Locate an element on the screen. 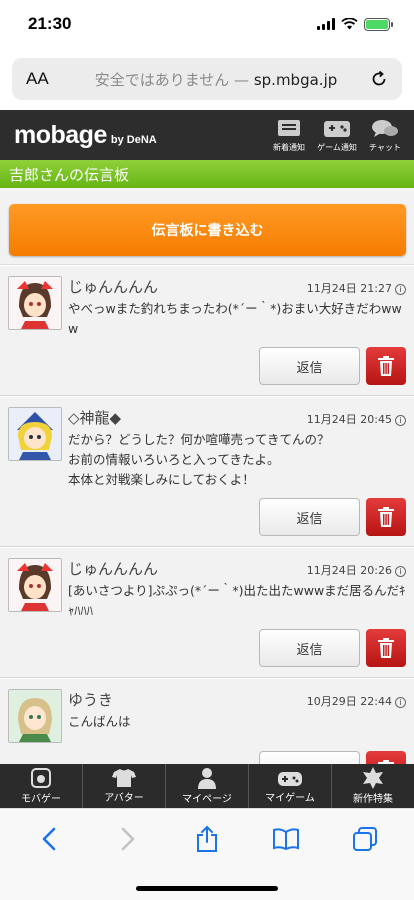  author-name: ◇神龍◆ is located at coordinates (94, 417).